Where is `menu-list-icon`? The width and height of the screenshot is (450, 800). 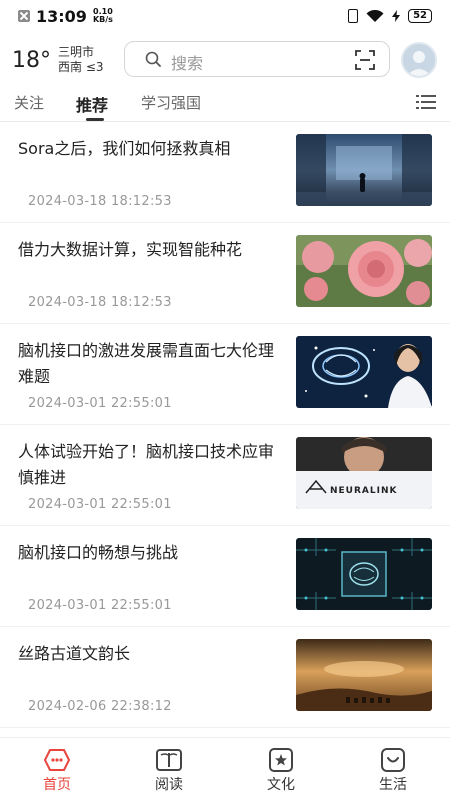 menu-list-icon is located at coordinates (426, 102).